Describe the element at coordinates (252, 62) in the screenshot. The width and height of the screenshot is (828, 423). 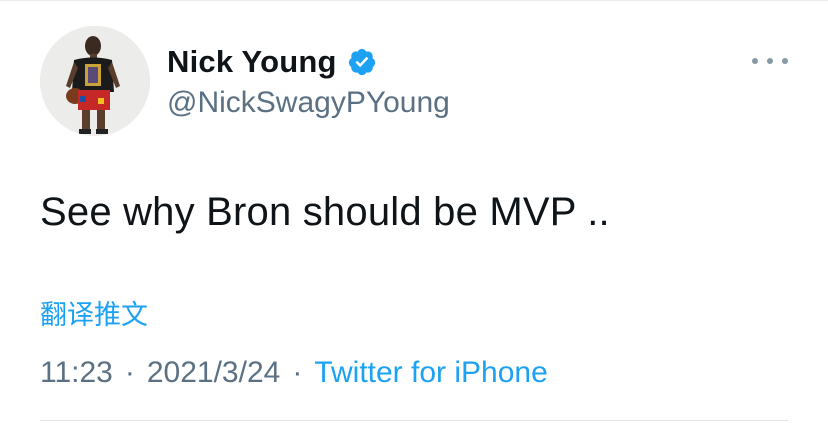
I see `display-name: Nick Young` at that location.